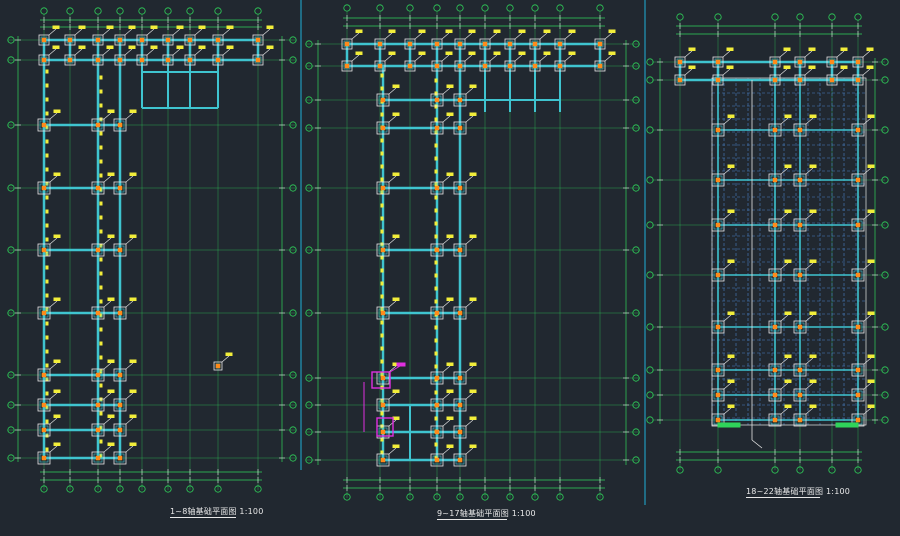 This screenshot has height=536, width=900. Describe the element at coordinates (486, 513) in the screenshot. I see `plan-title-2: 9~17轴基础平面图 1:100` at that location.